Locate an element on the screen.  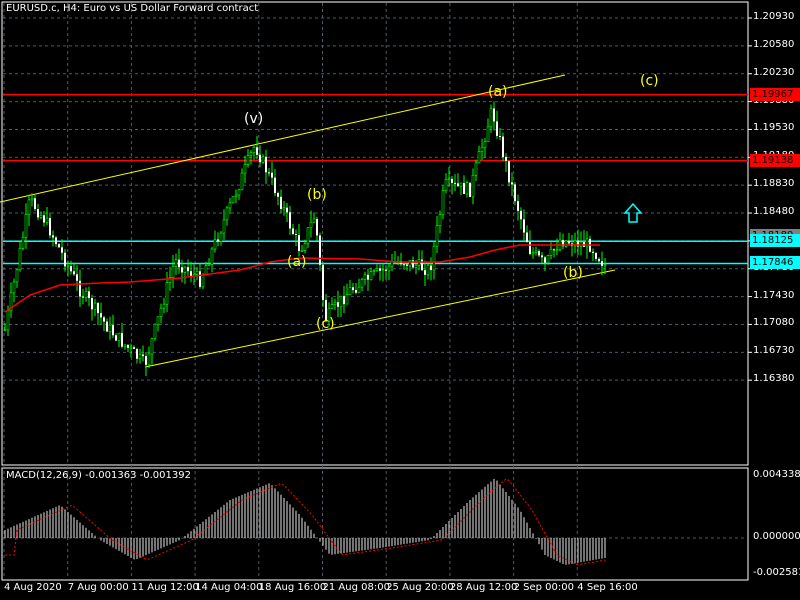
time-tick: 4 Sep 16:00 is located at coordinates (607, 587).